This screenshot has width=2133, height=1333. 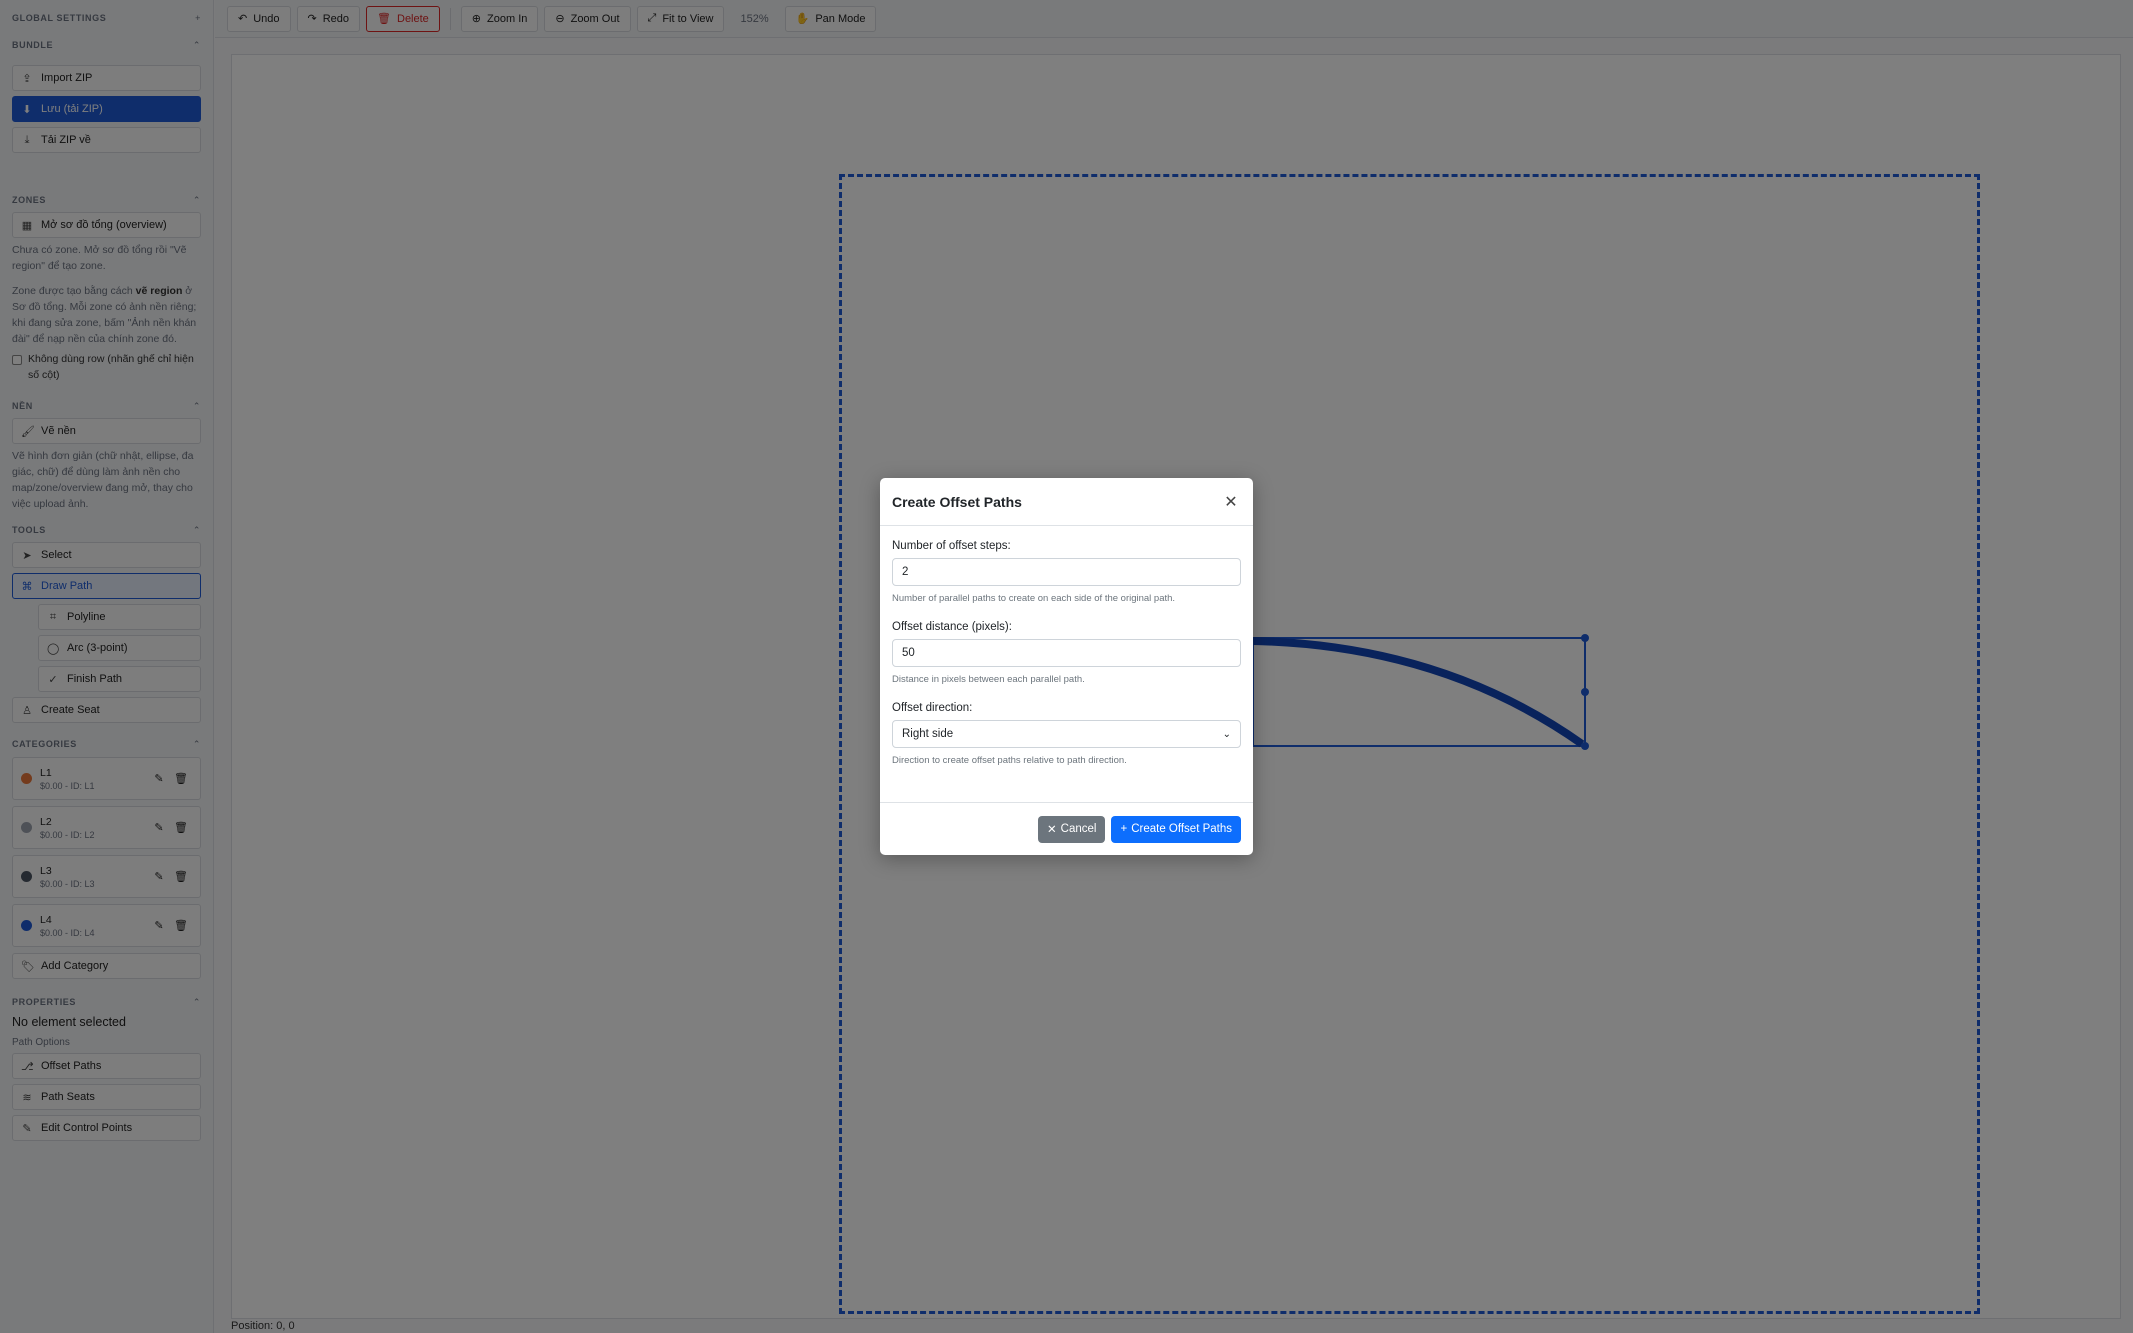 I want to click on chevron-down-icon: ⌄, so click(x=1226, y=734).